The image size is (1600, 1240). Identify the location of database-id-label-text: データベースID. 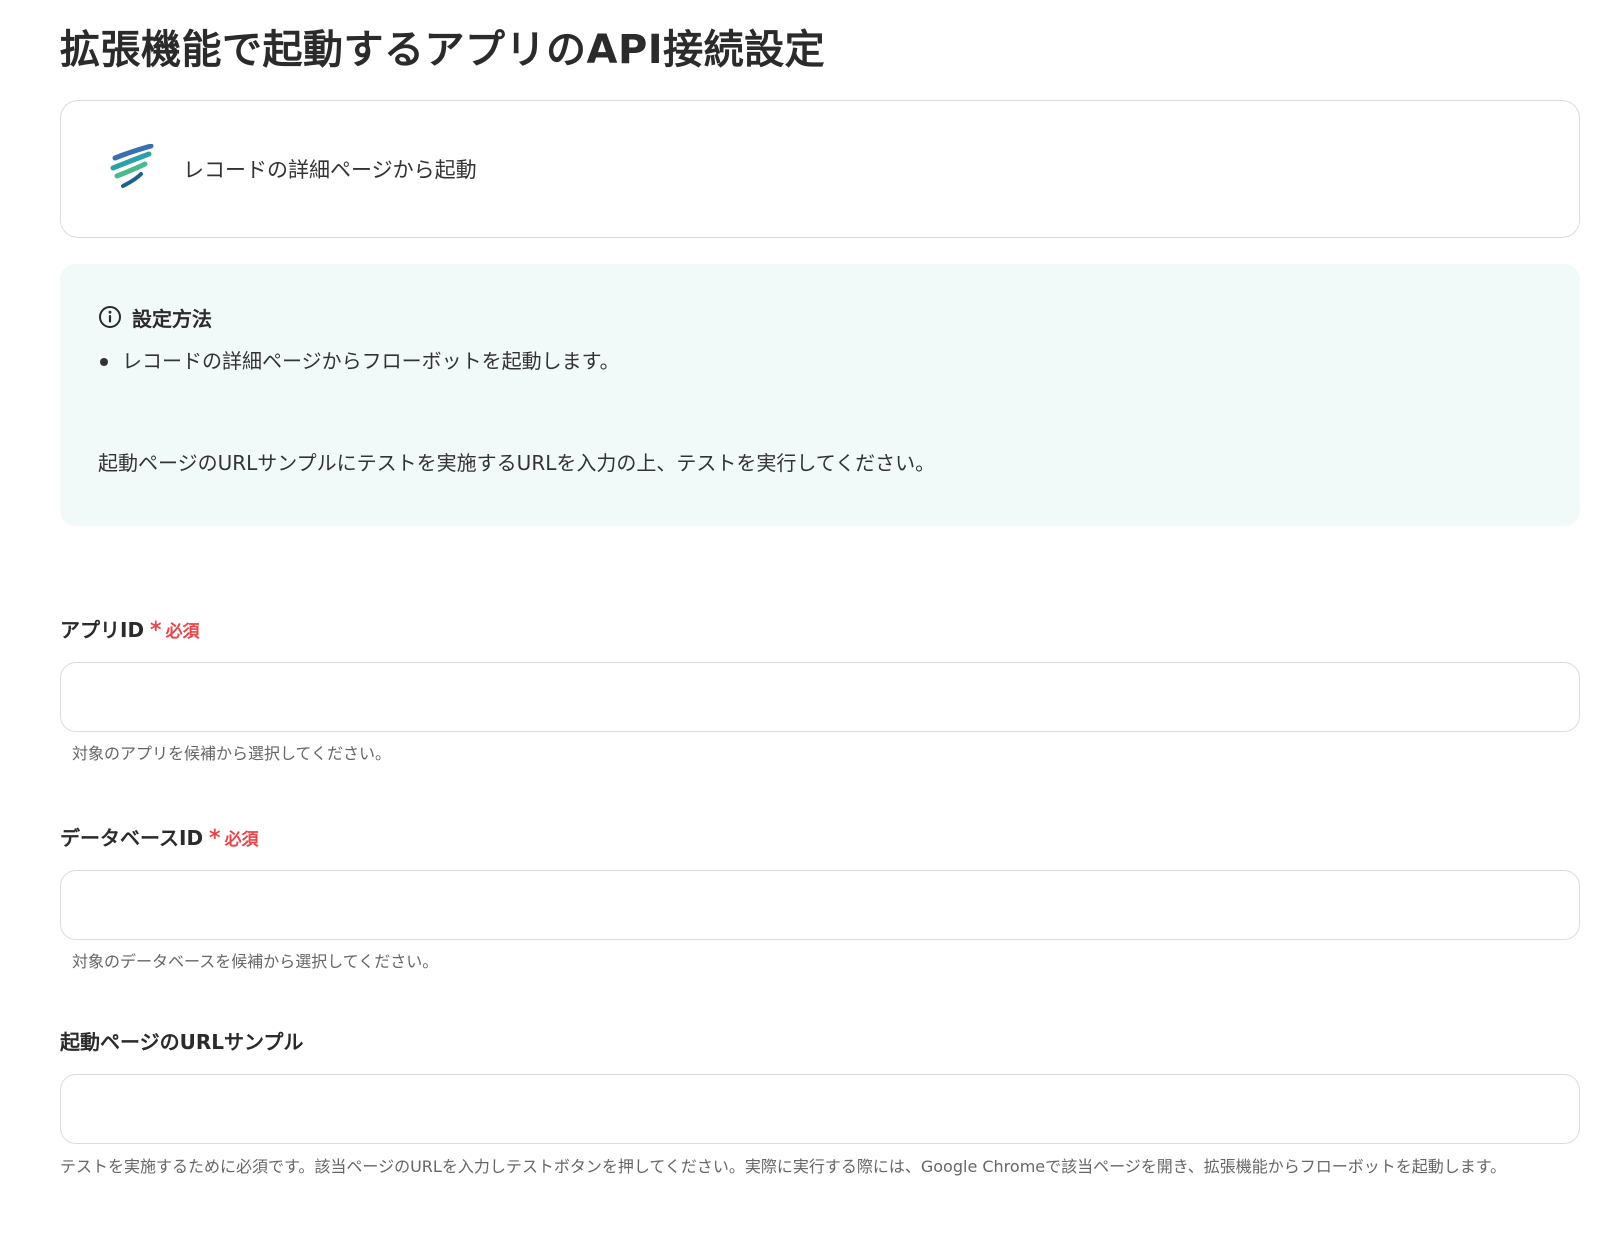
(132, 838).